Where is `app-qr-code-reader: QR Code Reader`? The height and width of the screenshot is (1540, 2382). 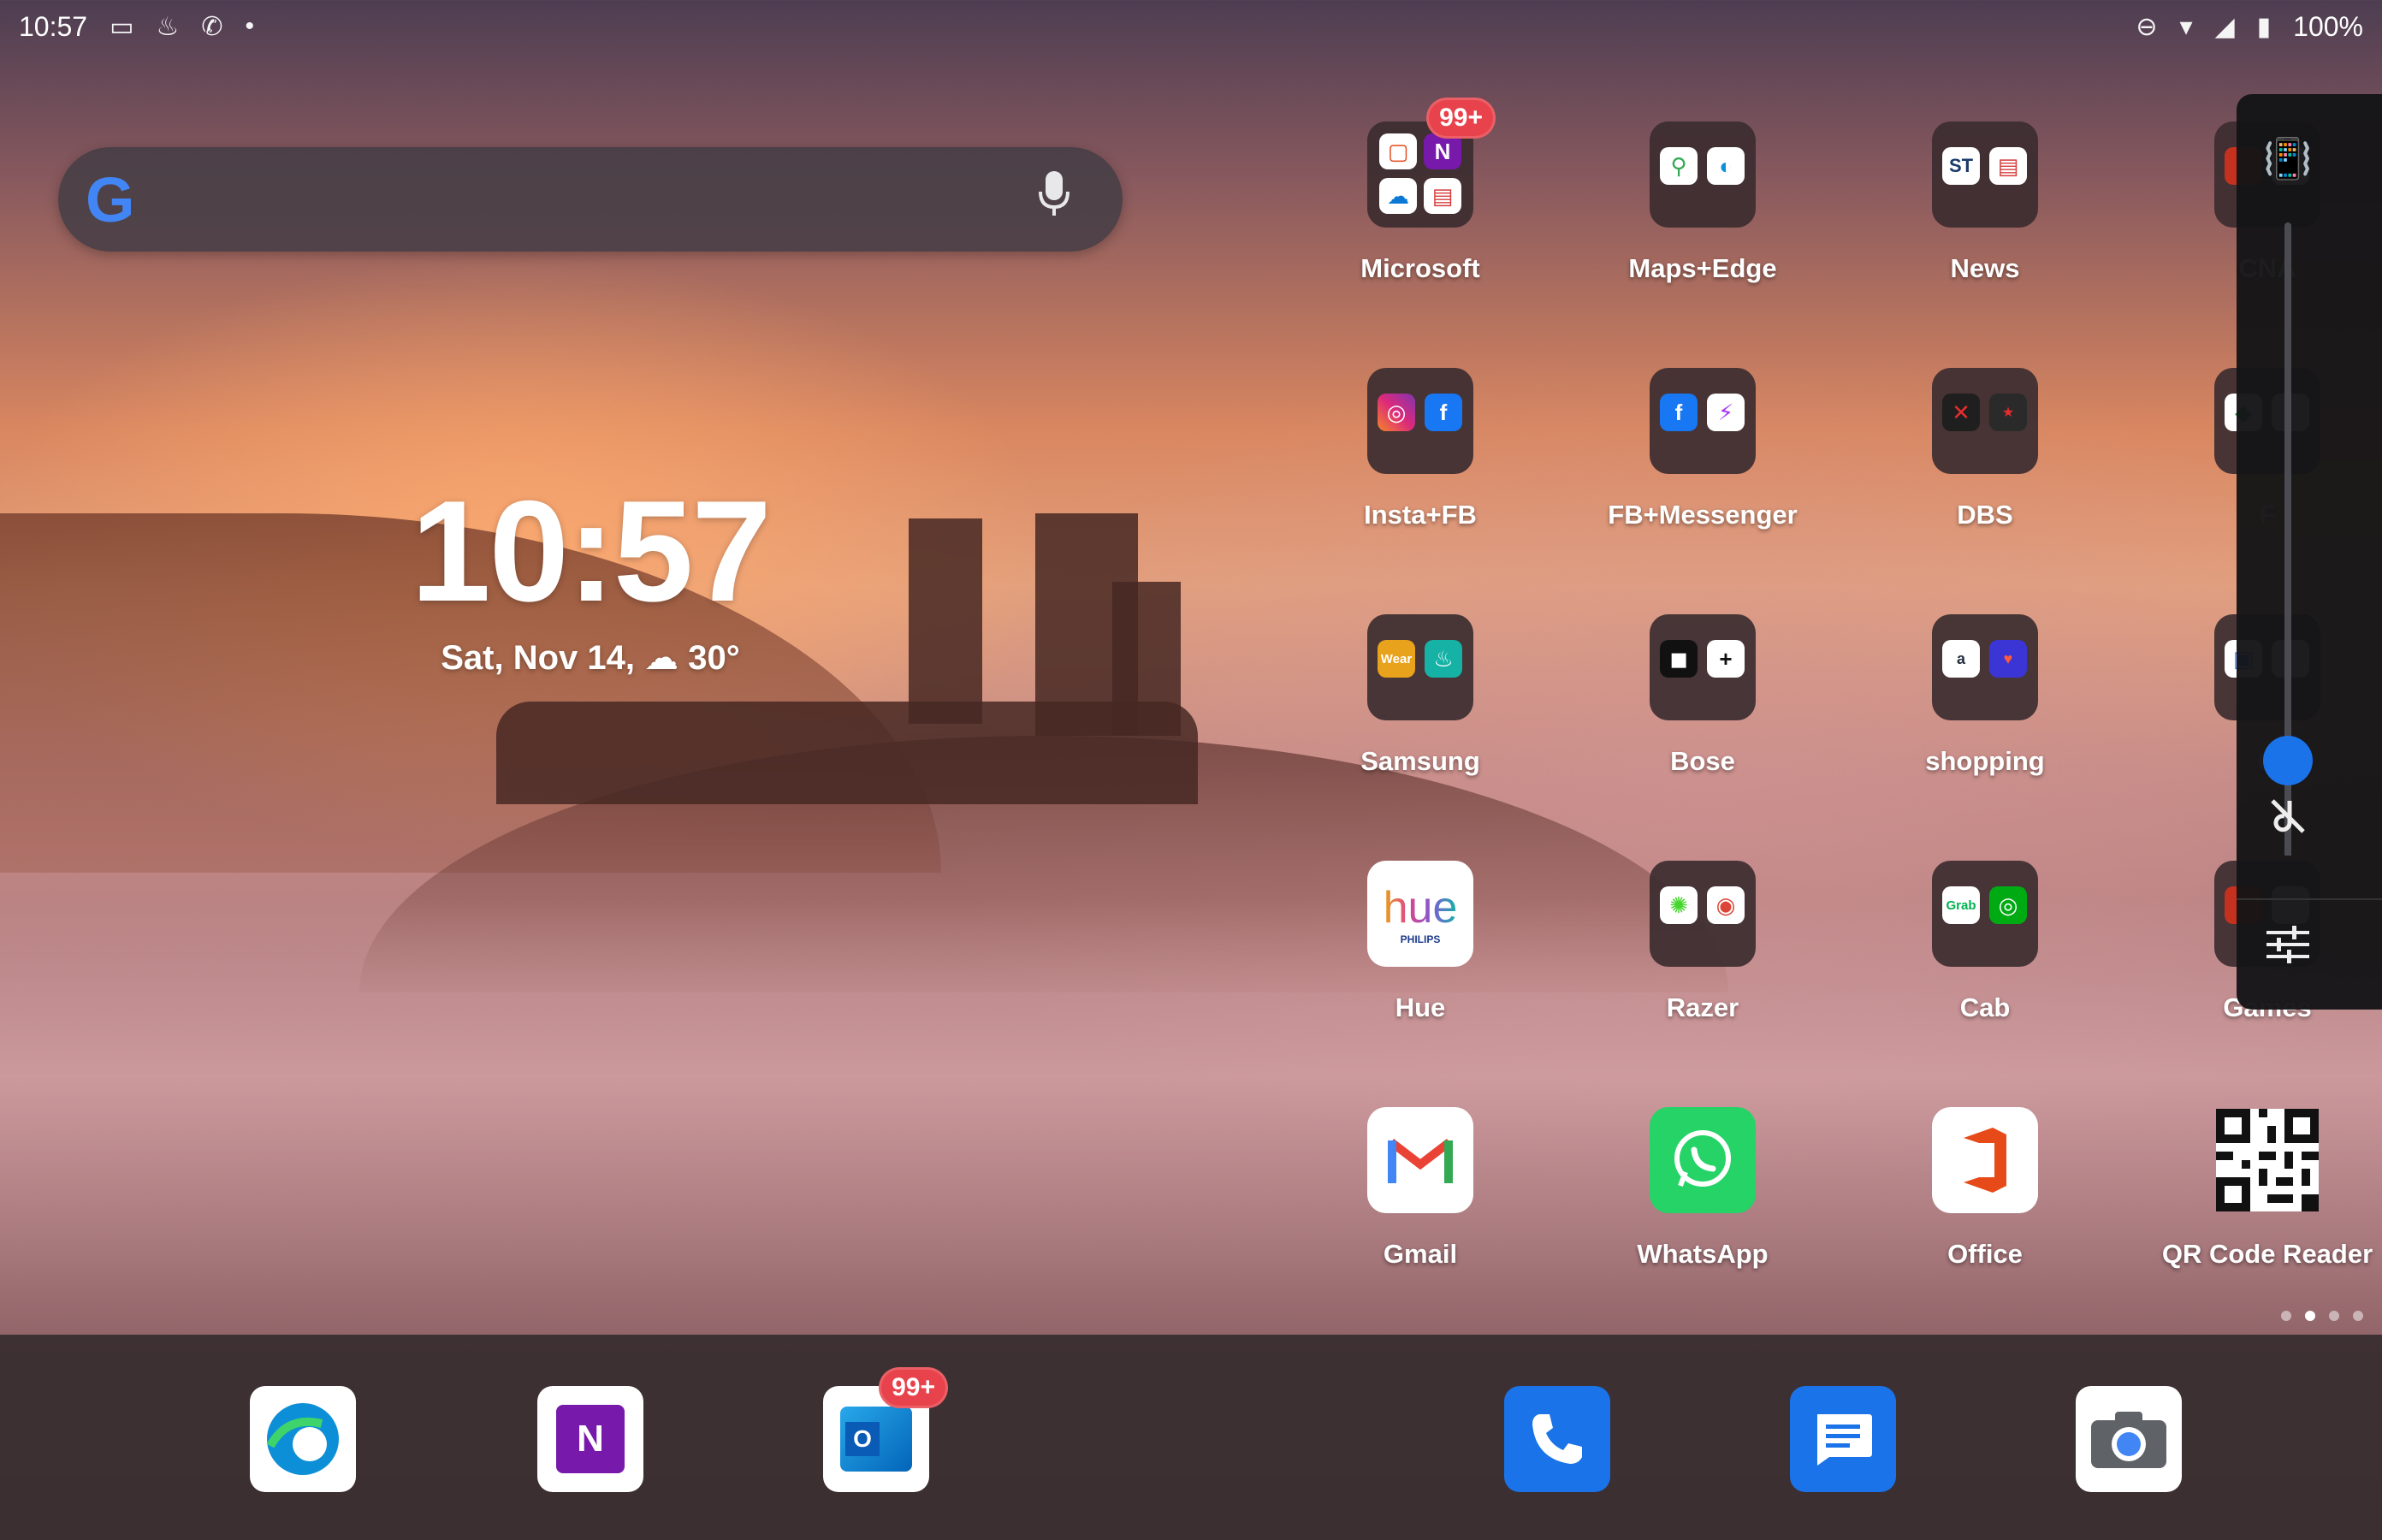 app-qr-code-reader: QR Code Reader is located at coordinates (2260, 1188).